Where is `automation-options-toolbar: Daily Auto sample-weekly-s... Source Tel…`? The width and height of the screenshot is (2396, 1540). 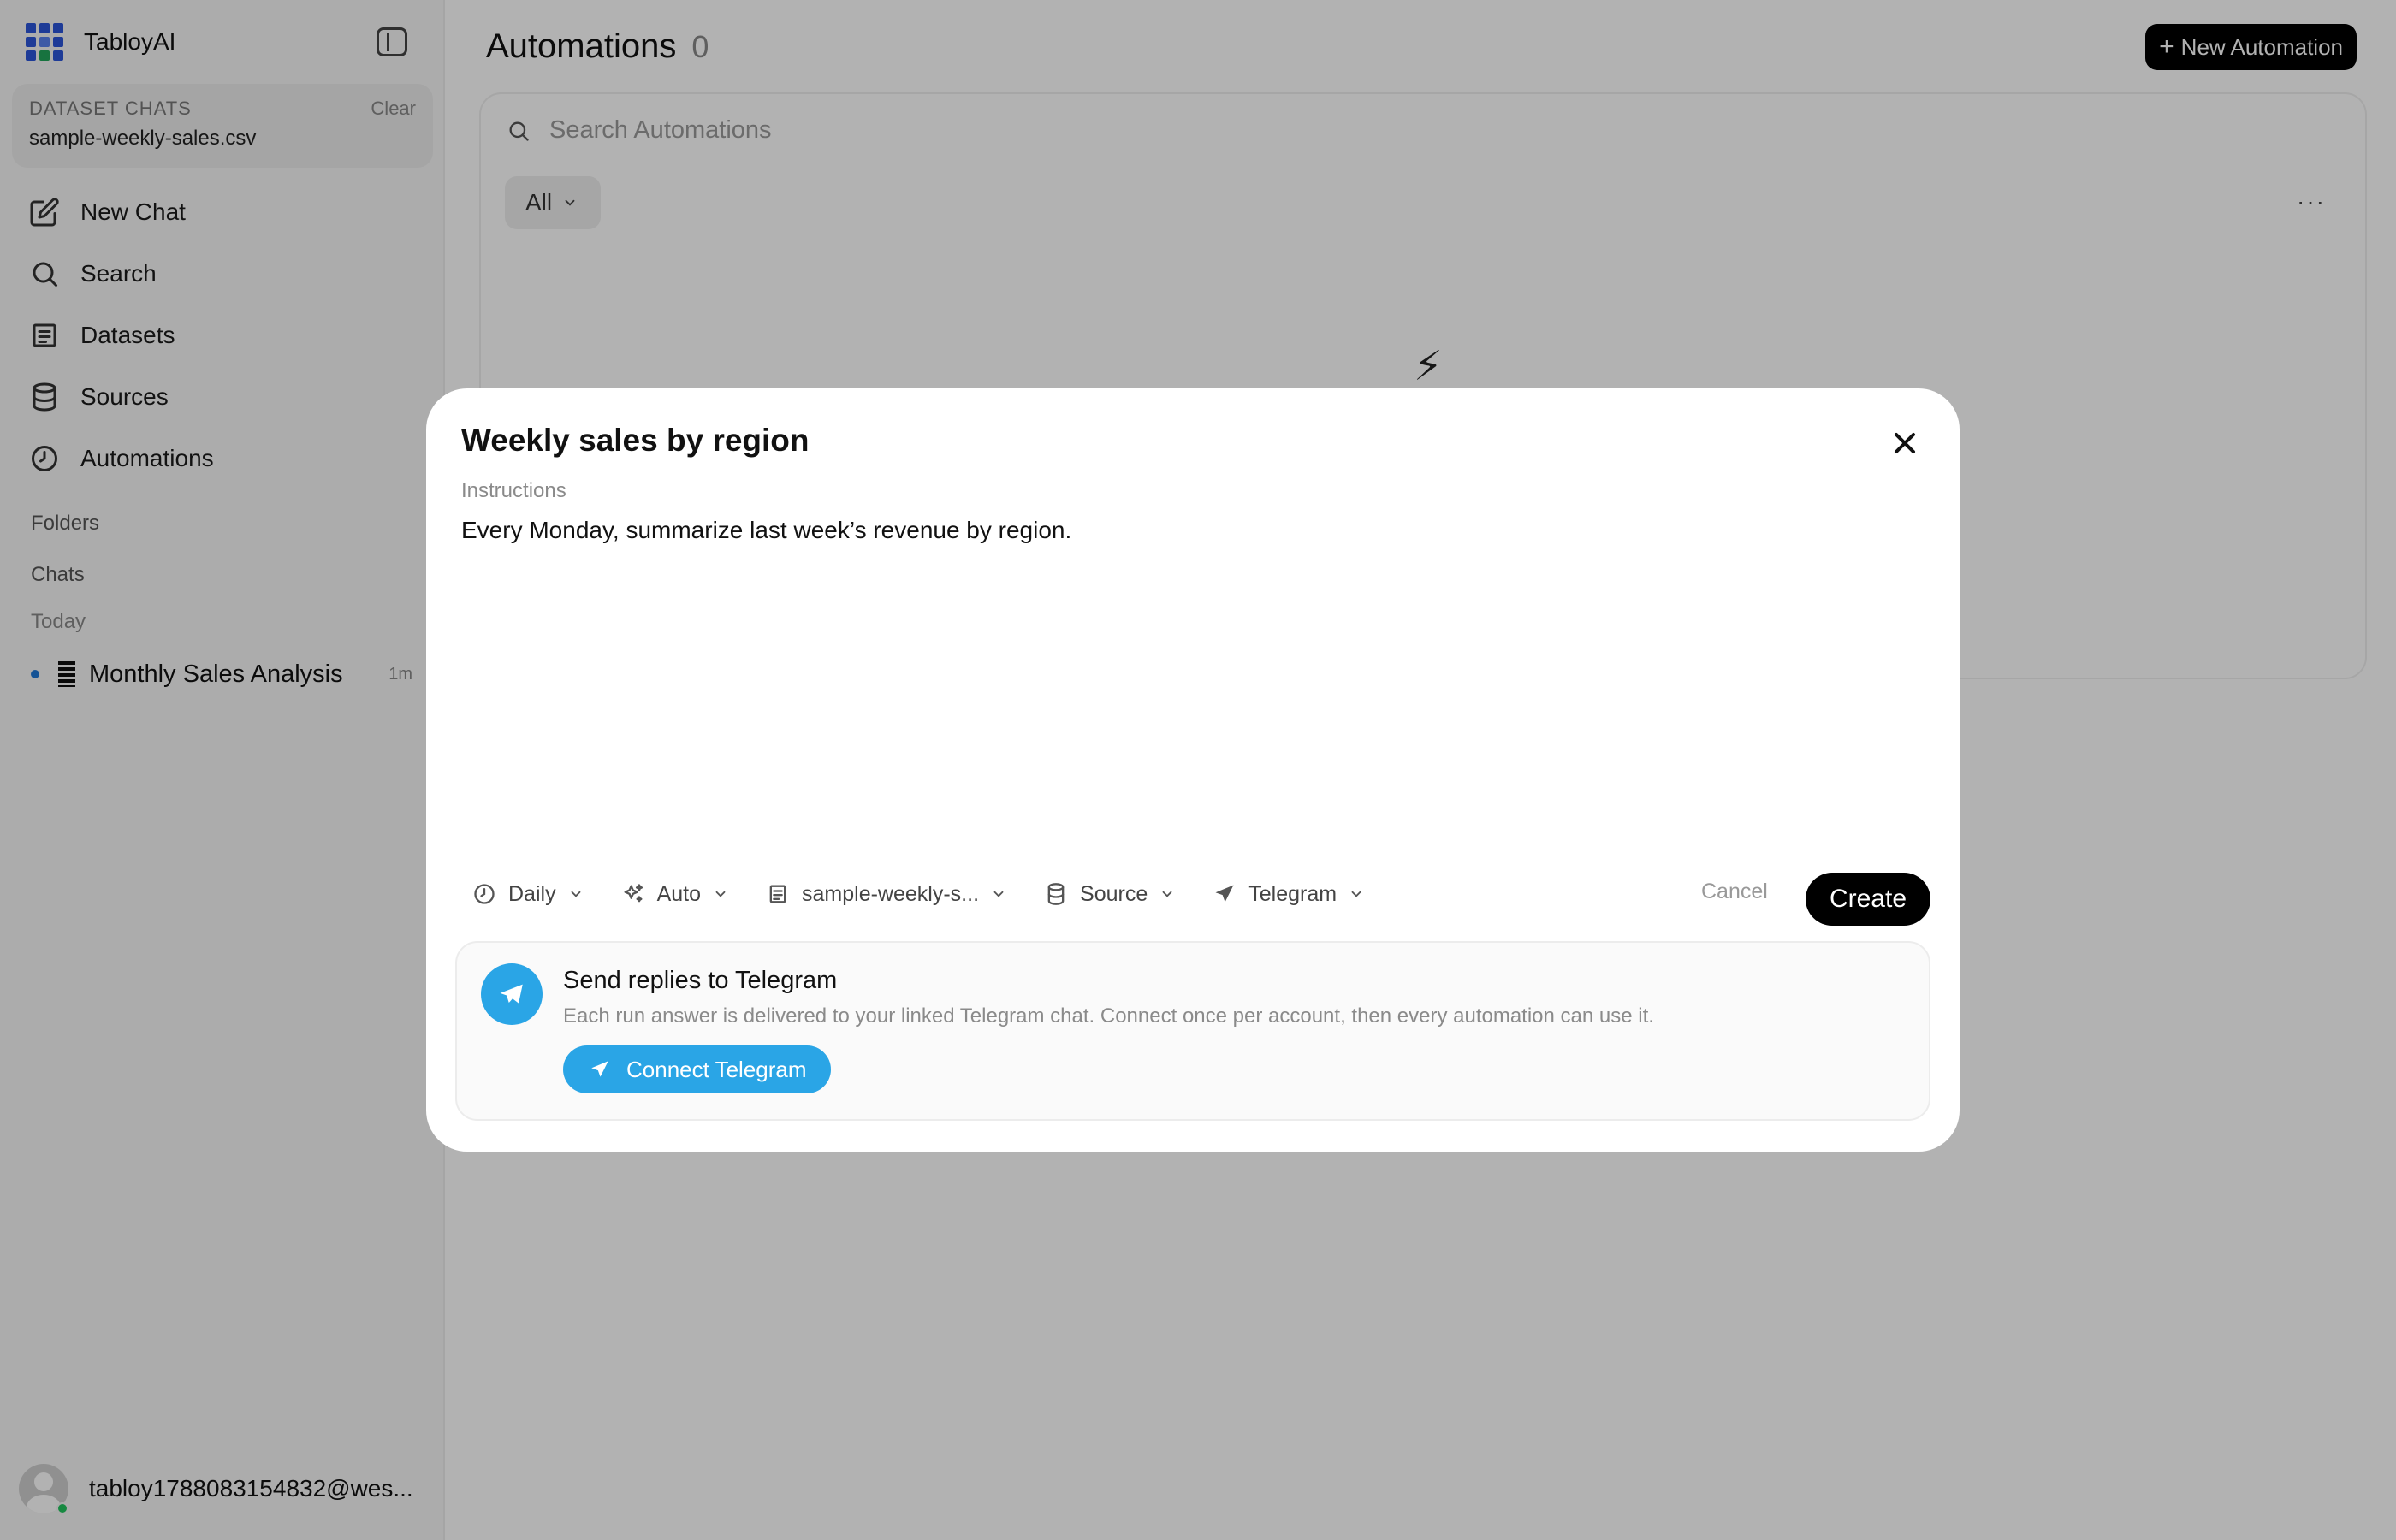 automation-options-toolbar: Daily Auto sample-weekly-s... Source Tel… is located at coordinates (937, 894).